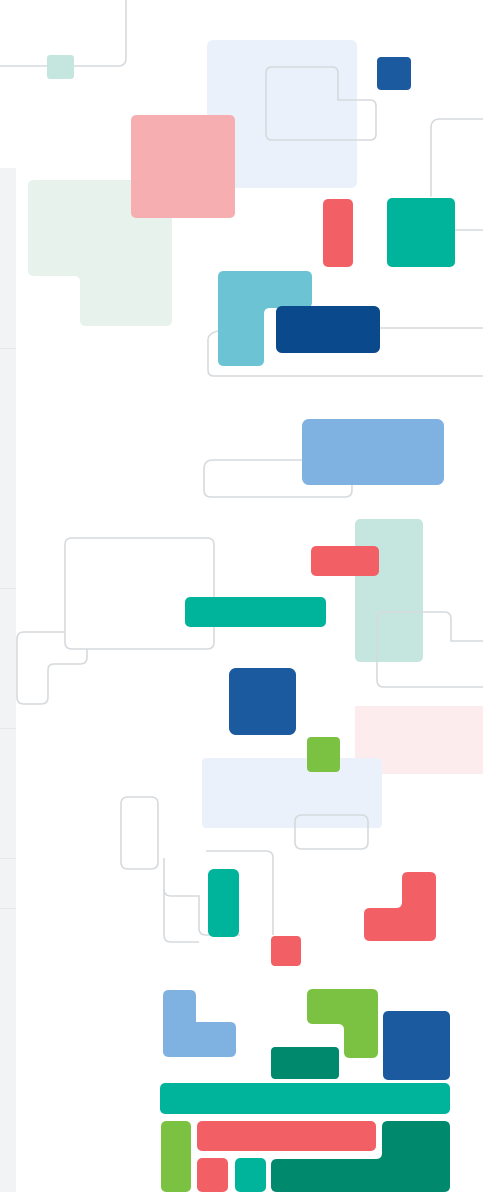  What do you see at coordinates (305, 1098) in the screenshot?
I see `teal-long-bar` at bounding box center [305, 1098].